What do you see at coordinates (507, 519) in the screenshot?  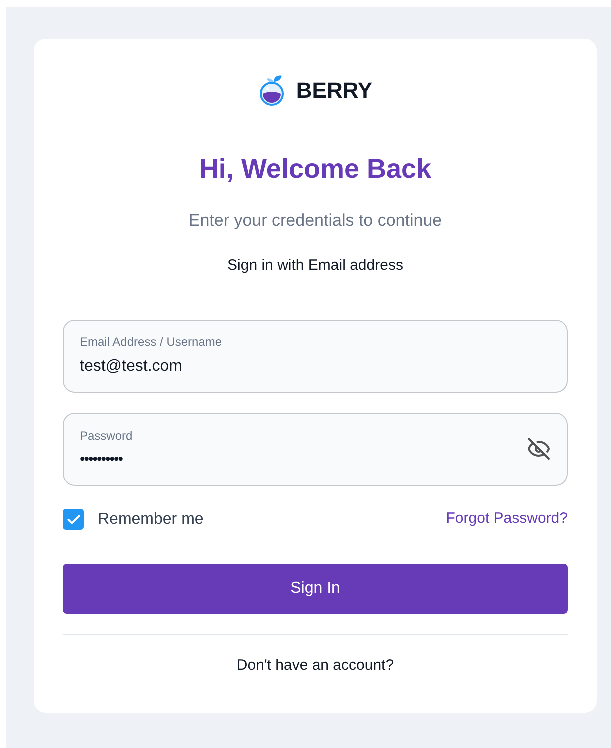 I see `forgot-password-link: Forgot Password?` at bounding box center [507, 519].